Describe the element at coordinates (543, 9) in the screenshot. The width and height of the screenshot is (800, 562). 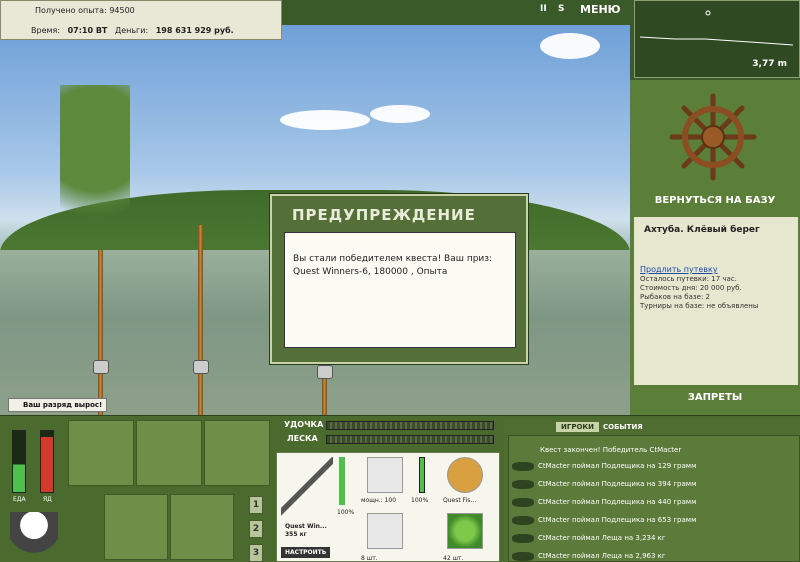
I see `pause-button: II` at that location.